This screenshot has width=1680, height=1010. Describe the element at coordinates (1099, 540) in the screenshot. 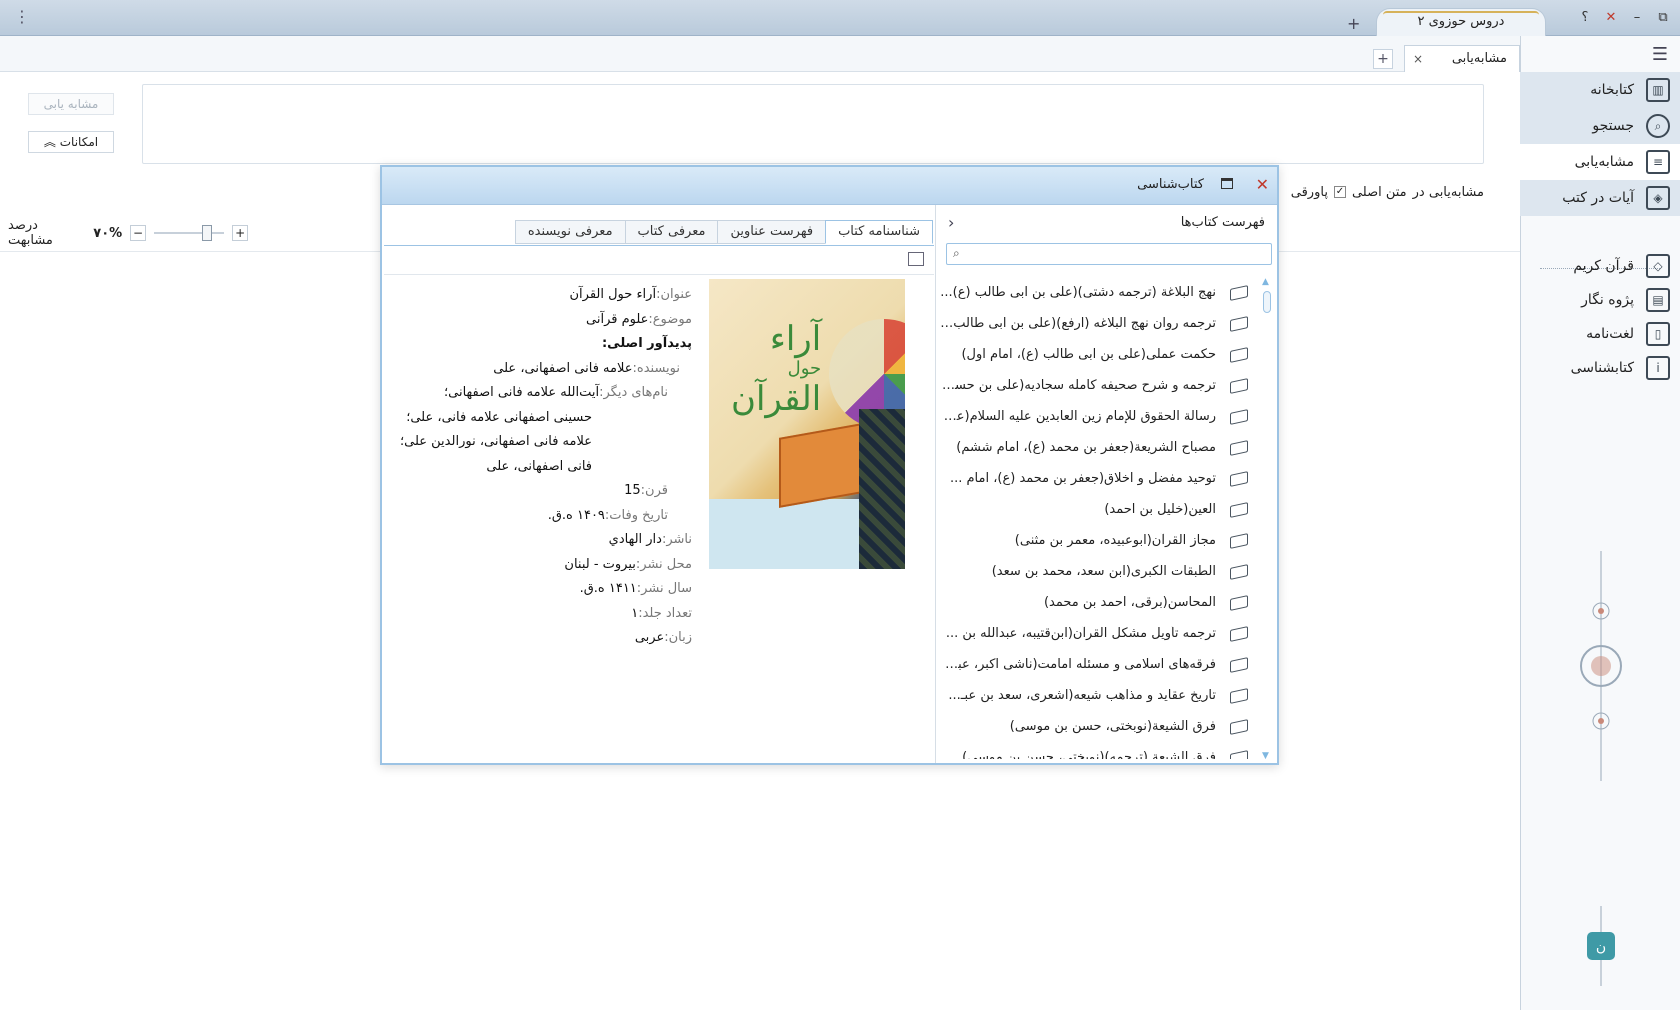

I see `list-item: مجاز القرآن(ابوعبیده، معمر بن مثنی)` at that location.